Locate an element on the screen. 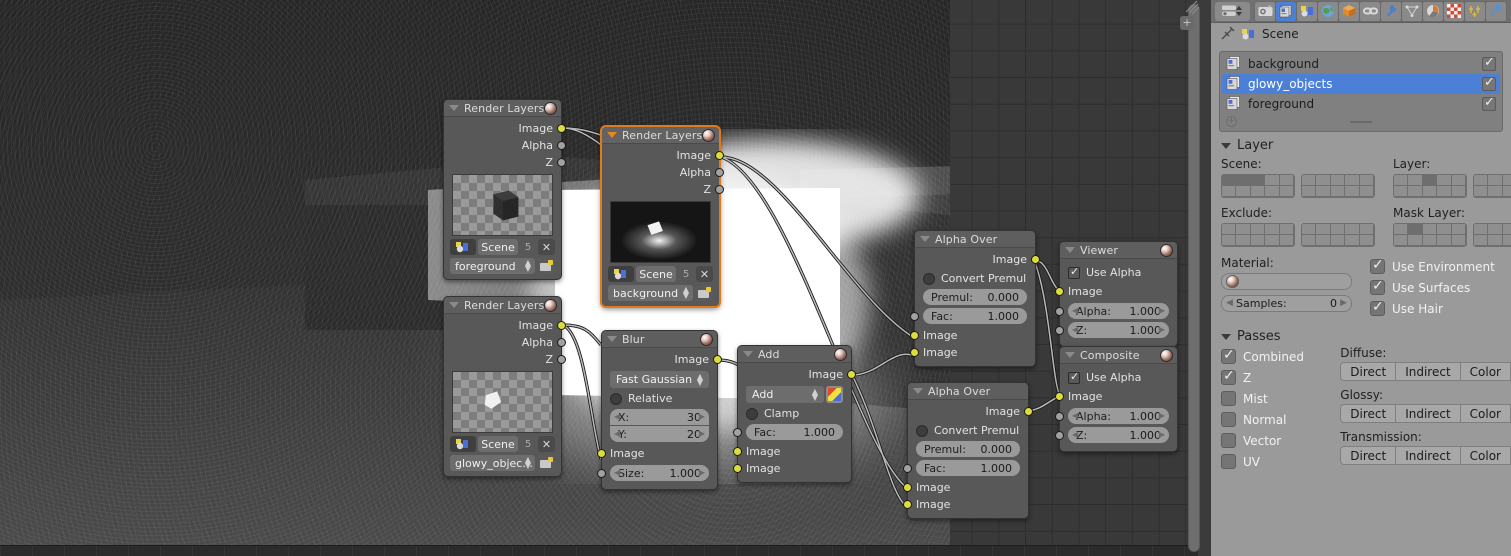  panel-header-layer: Layer is located at coordinates (1361, 143).